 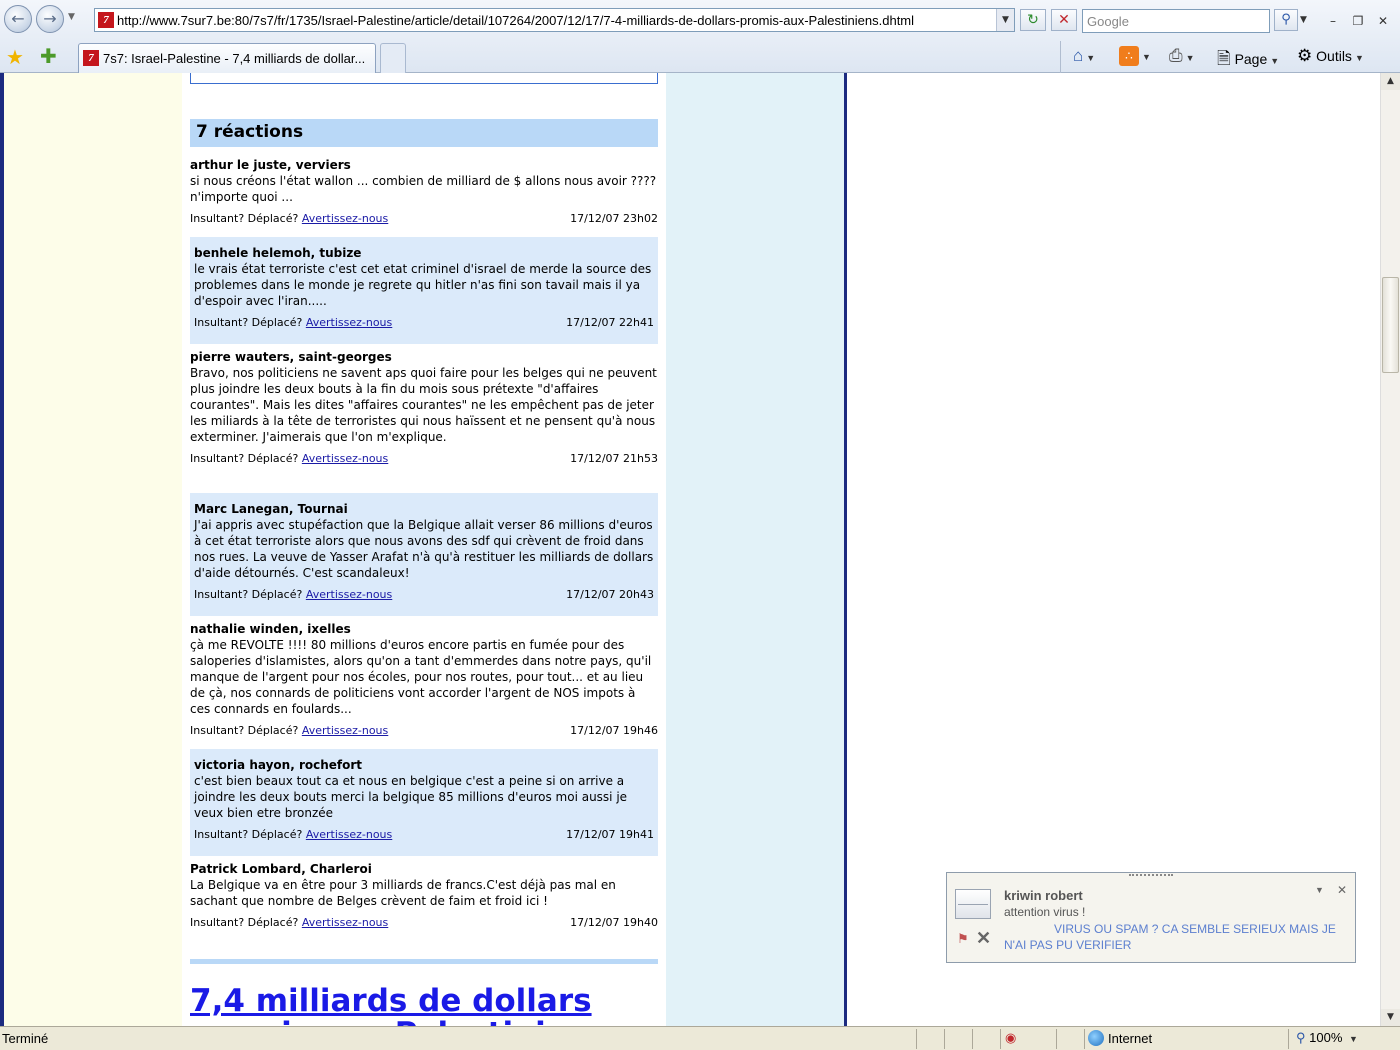 What do you see at coordinates (700, 1038) in the screenshot?
I see `status-bar: Terminé ◉ Internet ⚲ 100% ▼` at bounding box center [700, 1038].